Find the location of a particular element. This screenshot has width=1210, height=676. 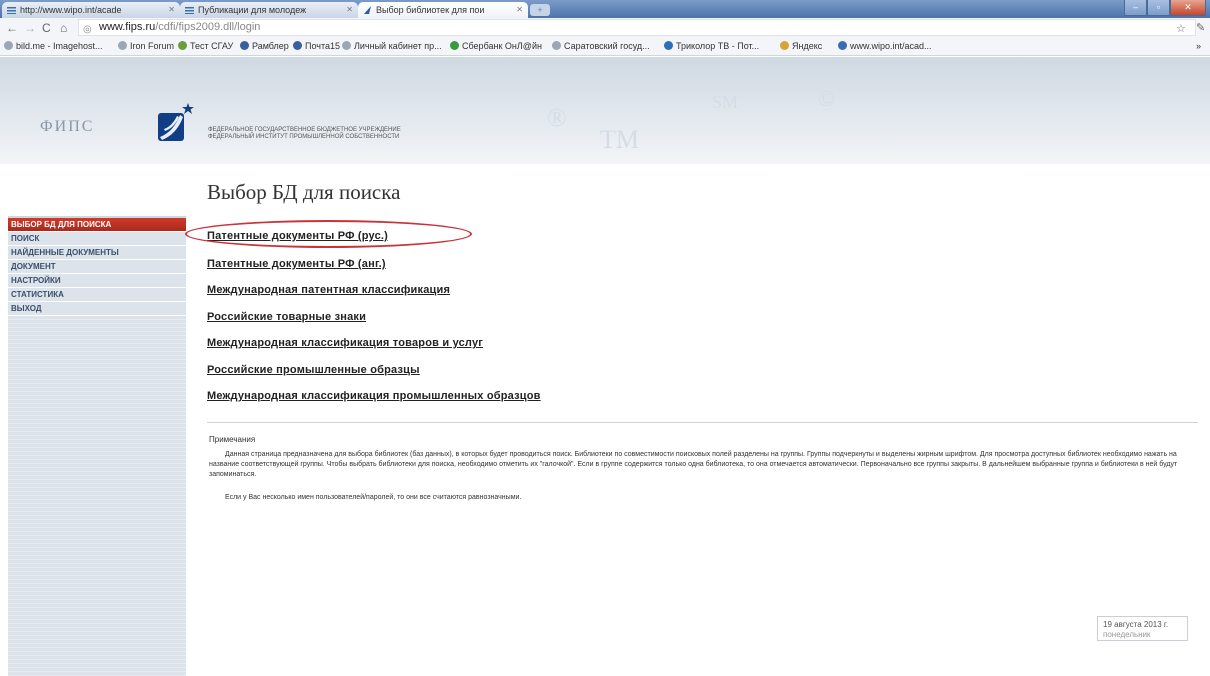

notes-heading: Примечания is located at coordinates (232, 439).